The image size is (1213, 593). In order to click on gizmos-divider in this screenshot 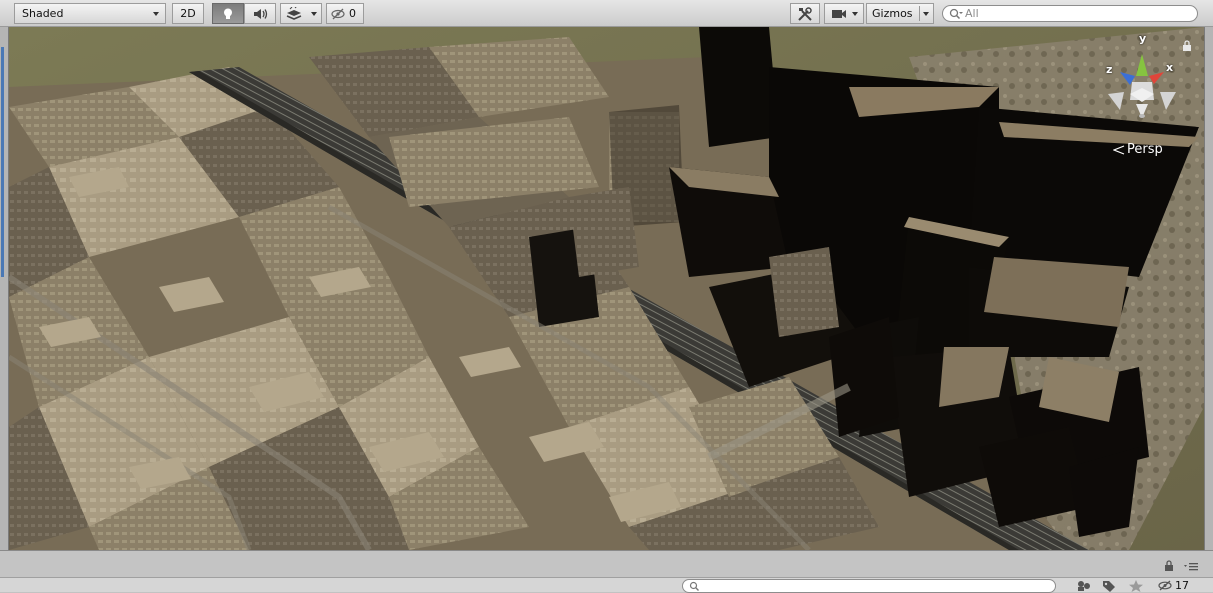, I will do `click(919, 13)`.